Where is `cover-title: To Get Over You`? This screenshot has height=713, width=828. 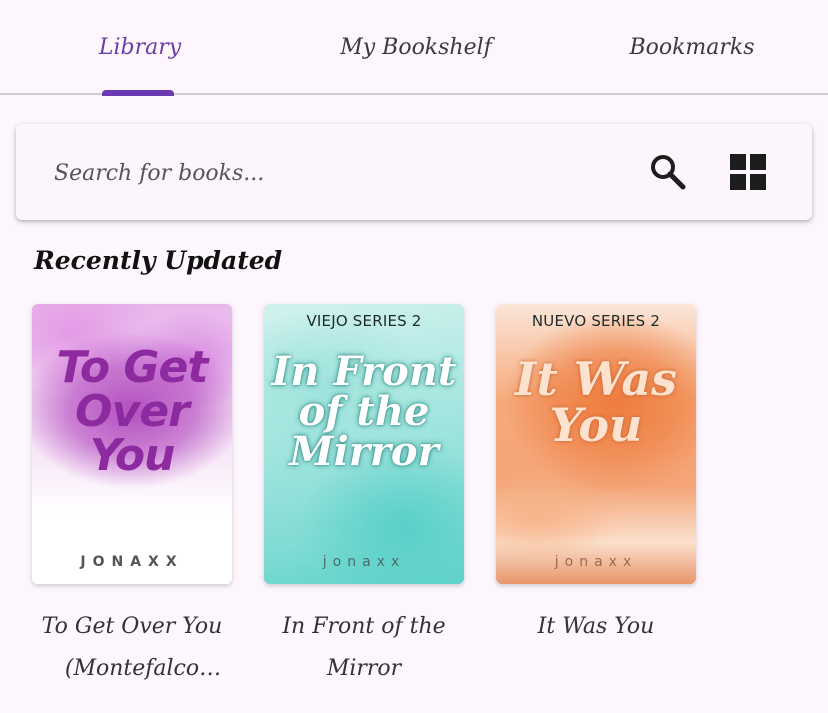
cover-title: To Get Over You is located at coordinates (132, 411).